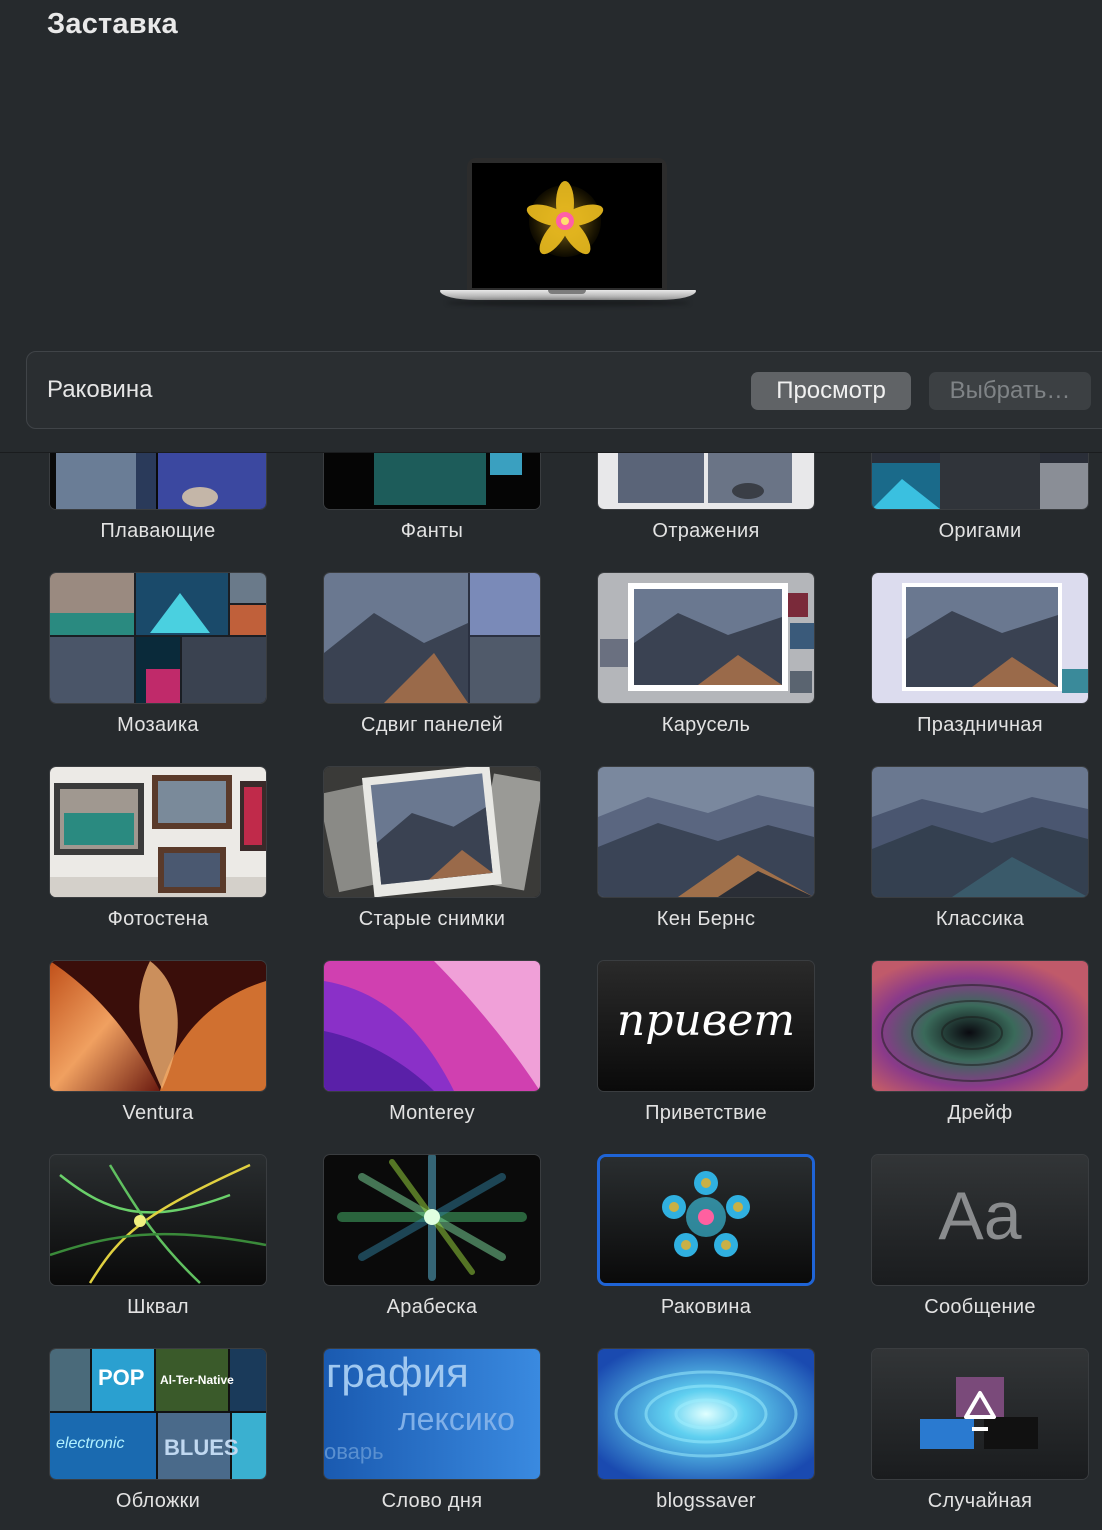 Image resolution: width=1102 pixels, height=1530 pixels. I want to click on saver-label: Старые снимки, so click(432, 919).